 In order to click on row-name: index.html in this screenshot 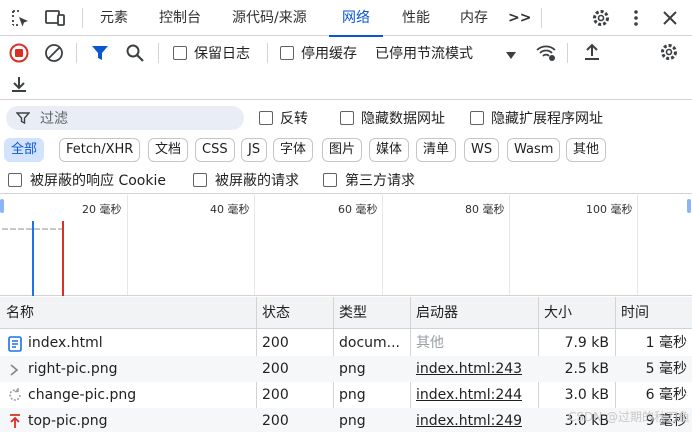, I will do `click(65, 343)`.